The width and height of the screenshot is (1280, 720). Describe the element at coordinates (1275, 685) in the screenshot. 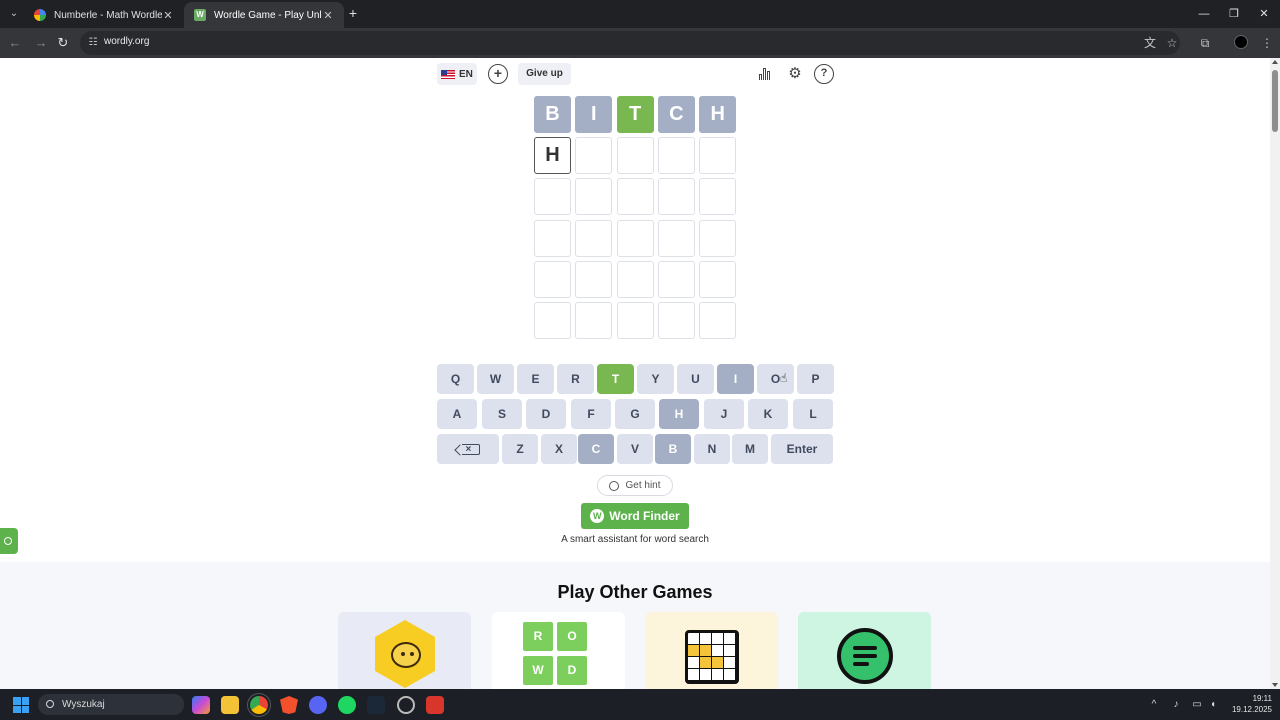

I see `scroll-down-arrow-icon` at that location.